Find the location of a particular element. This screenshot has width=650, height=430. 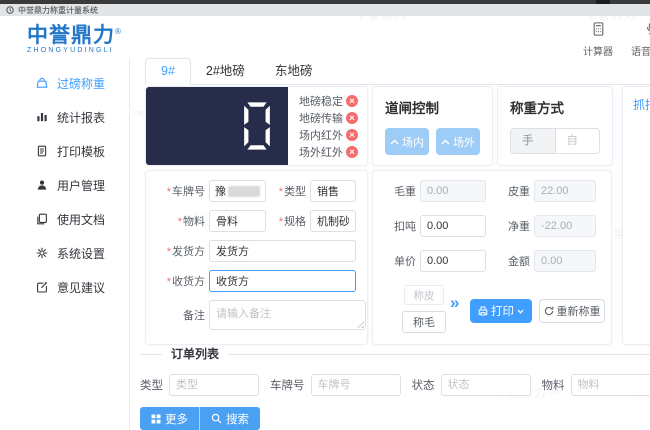

mode-manual-option: 手动 is located at coordinates (533, 141).